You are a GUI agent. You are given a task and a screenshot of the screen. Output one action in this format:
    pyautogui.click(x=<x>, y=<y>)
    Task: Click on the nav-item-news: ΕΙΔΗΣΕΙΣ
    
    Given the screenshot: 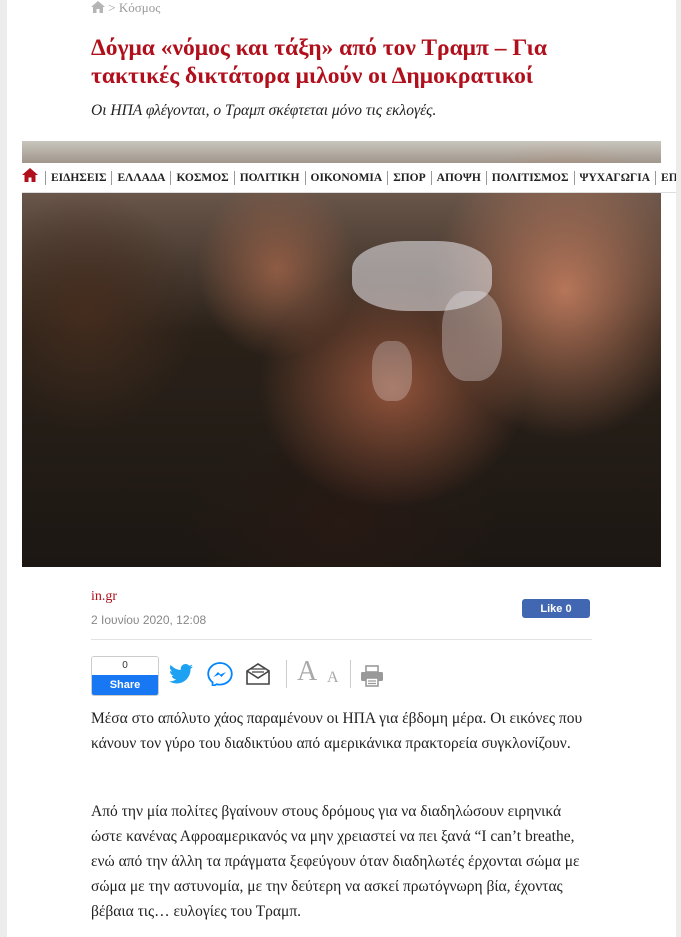 What is the action you would take?
    pyautogui.click(x=78, y=177)
    